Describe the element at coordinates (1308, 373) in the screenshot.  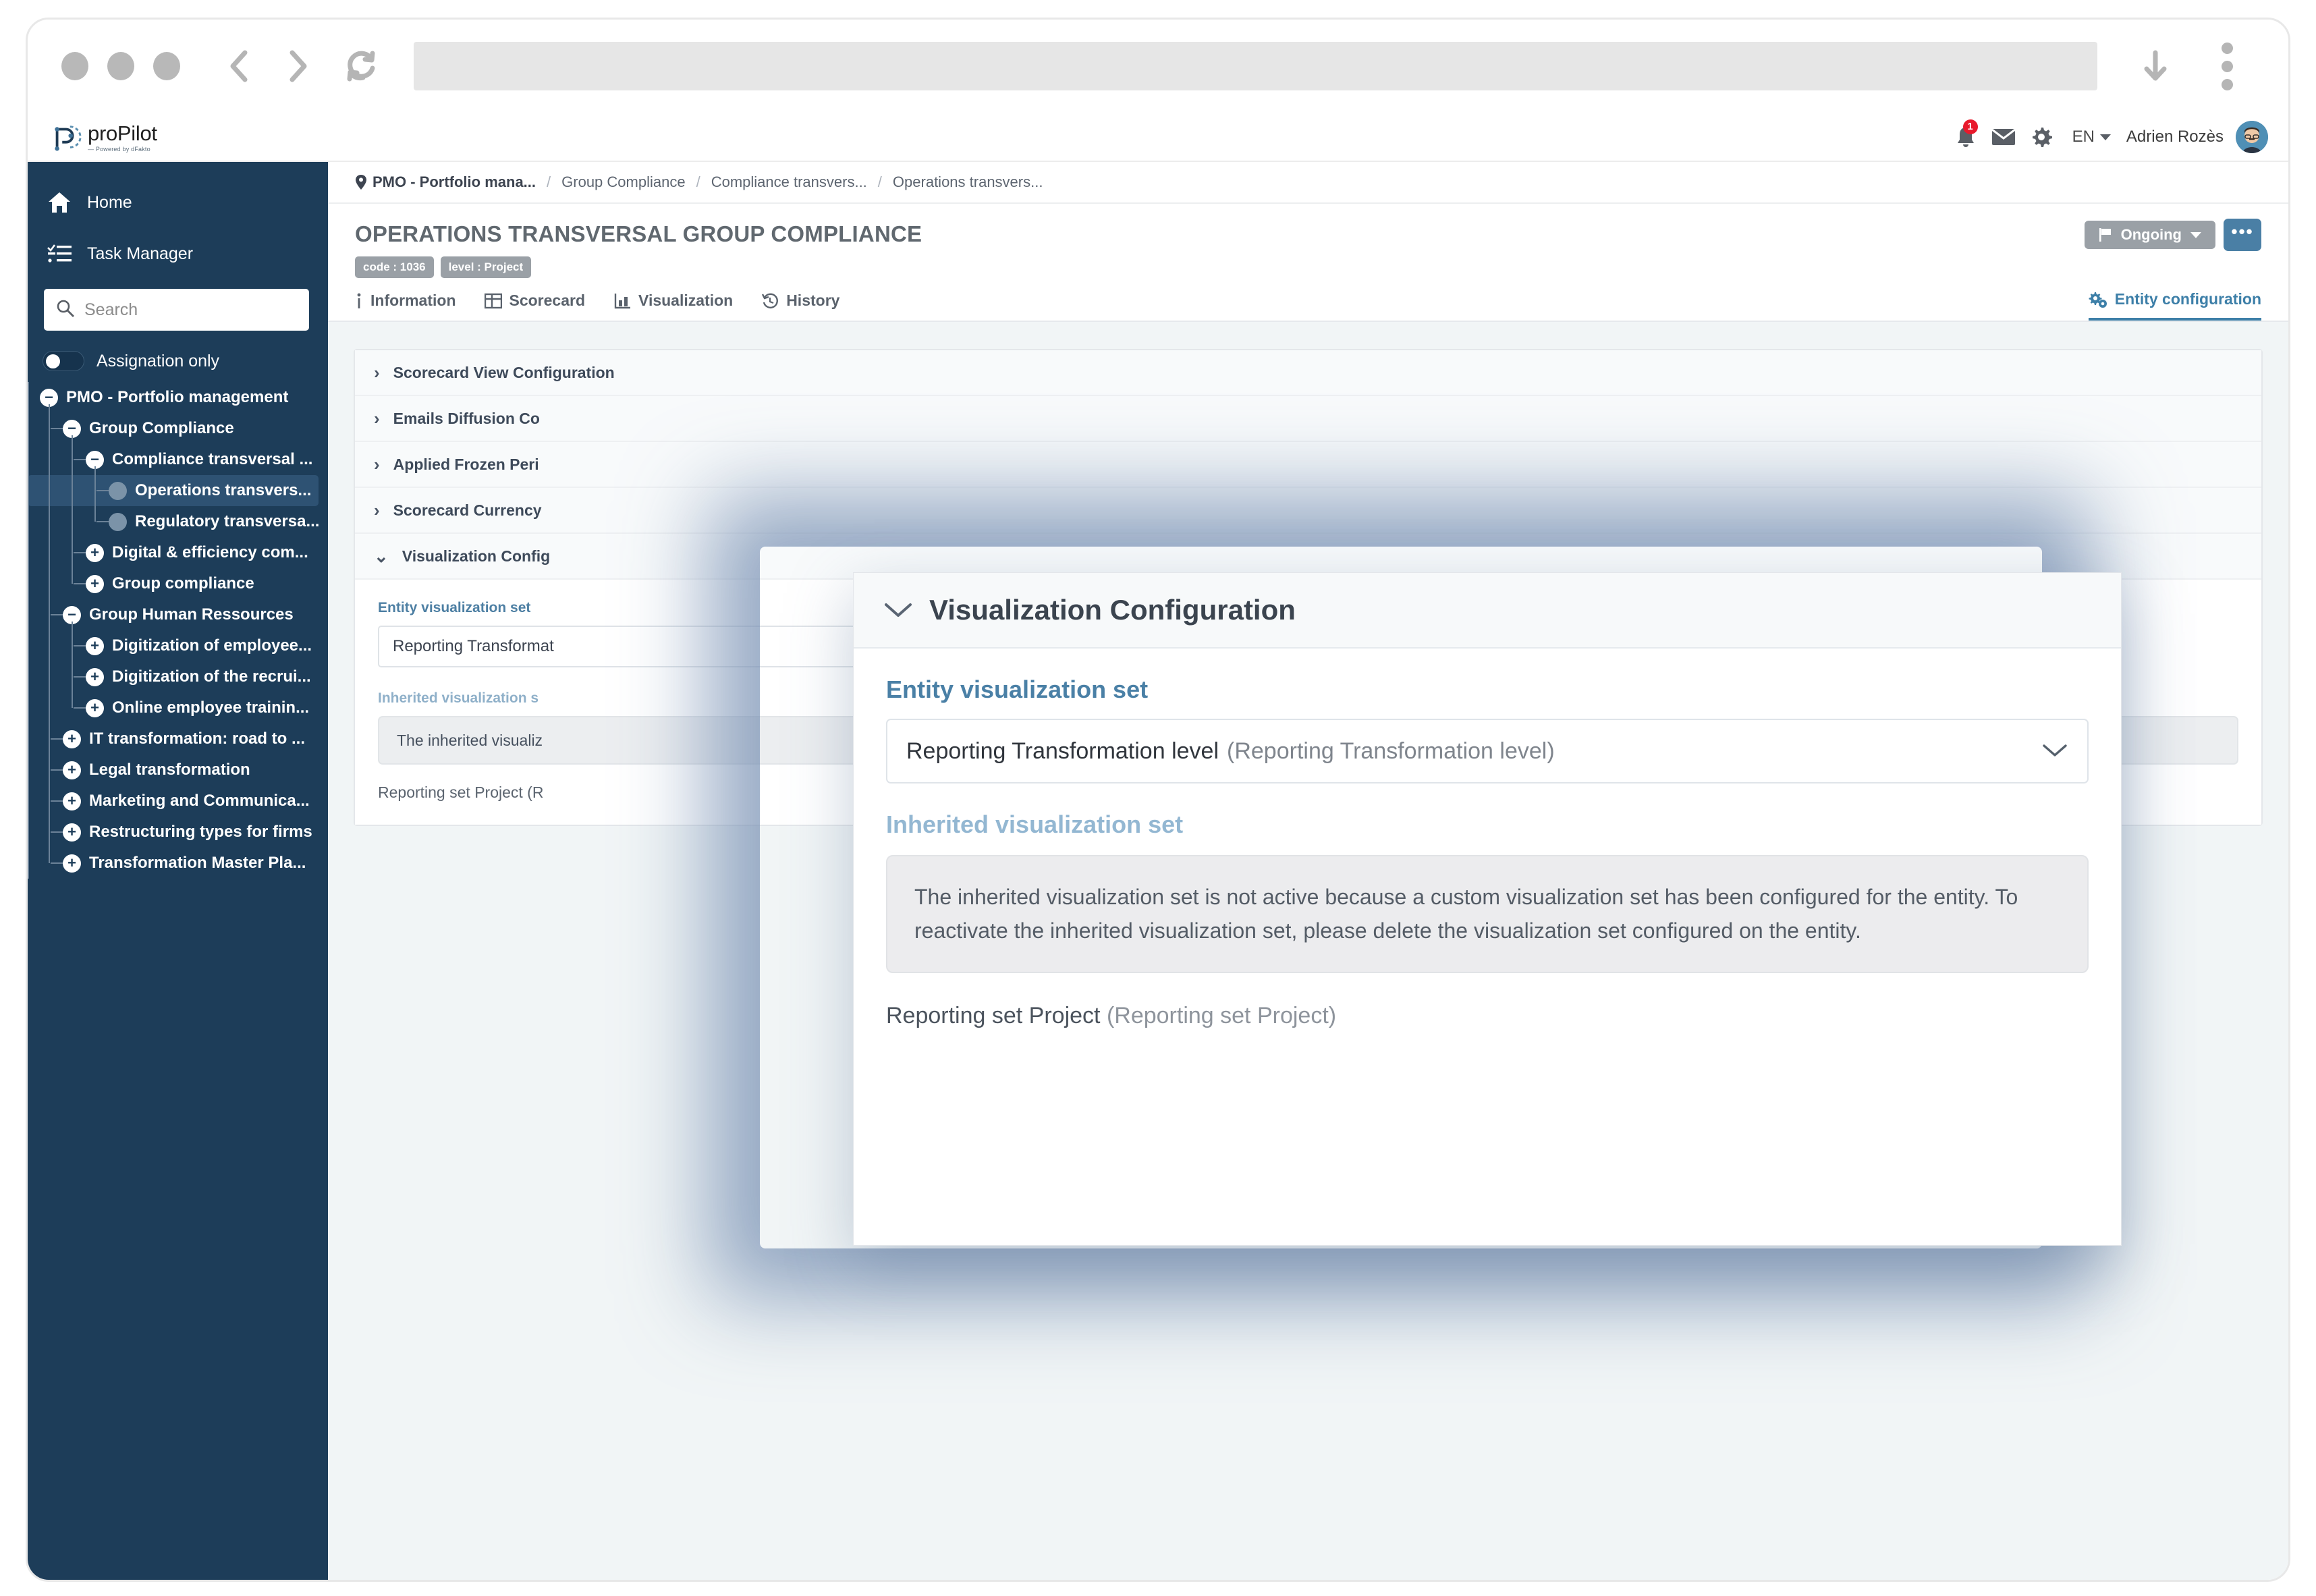
I see `accordion-row-scorecard-view: › Scorecard View Configuration` at that location.